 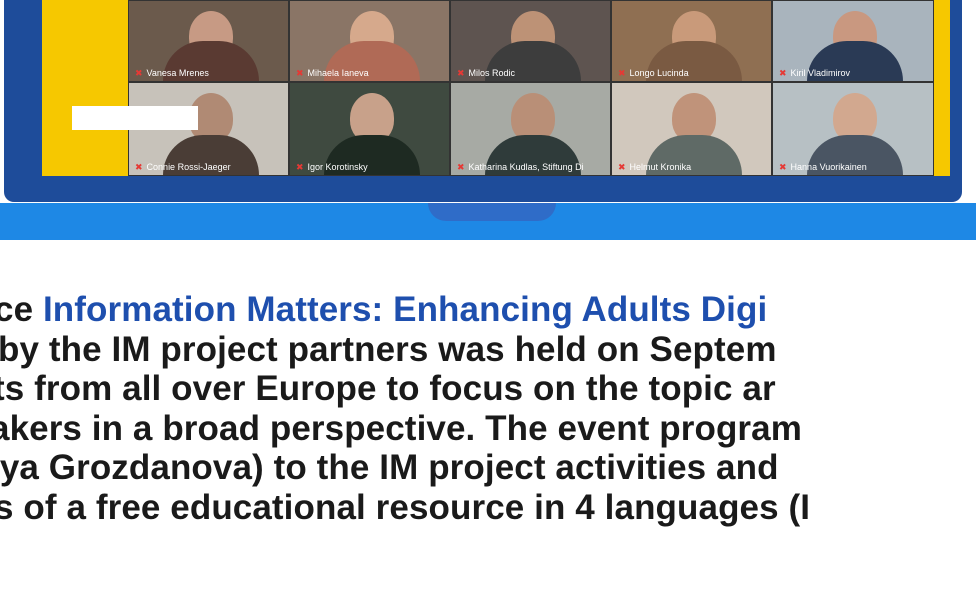 What do you see at coordinates (369, 41) in the screenshot?
I see `participant-tile: ✖ Mihaela Ianeva` at bounding box center [369, 41].